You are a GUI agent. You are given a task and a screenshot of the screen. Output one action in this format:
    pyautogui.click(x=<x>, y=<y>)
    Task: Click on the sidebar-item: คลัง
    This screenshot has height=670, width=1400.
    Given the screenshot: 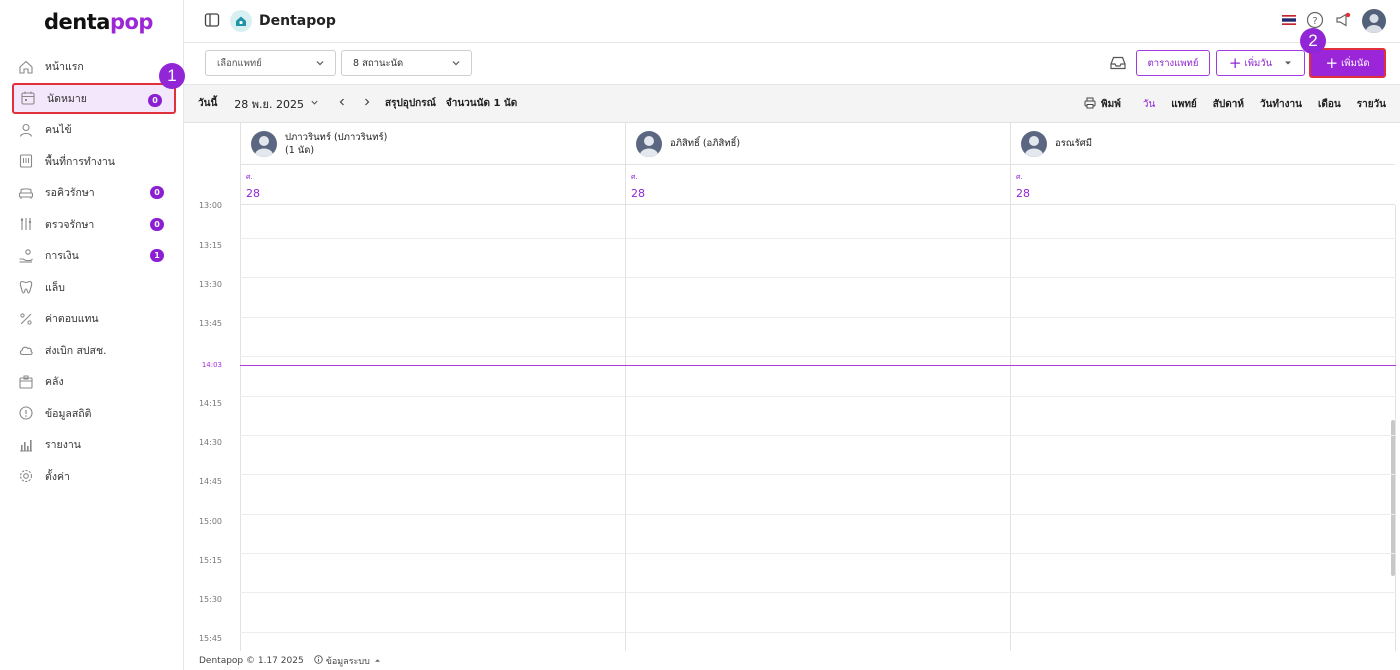 What is the action you would take?
    pyautogui.click(x=94, y=382)
    